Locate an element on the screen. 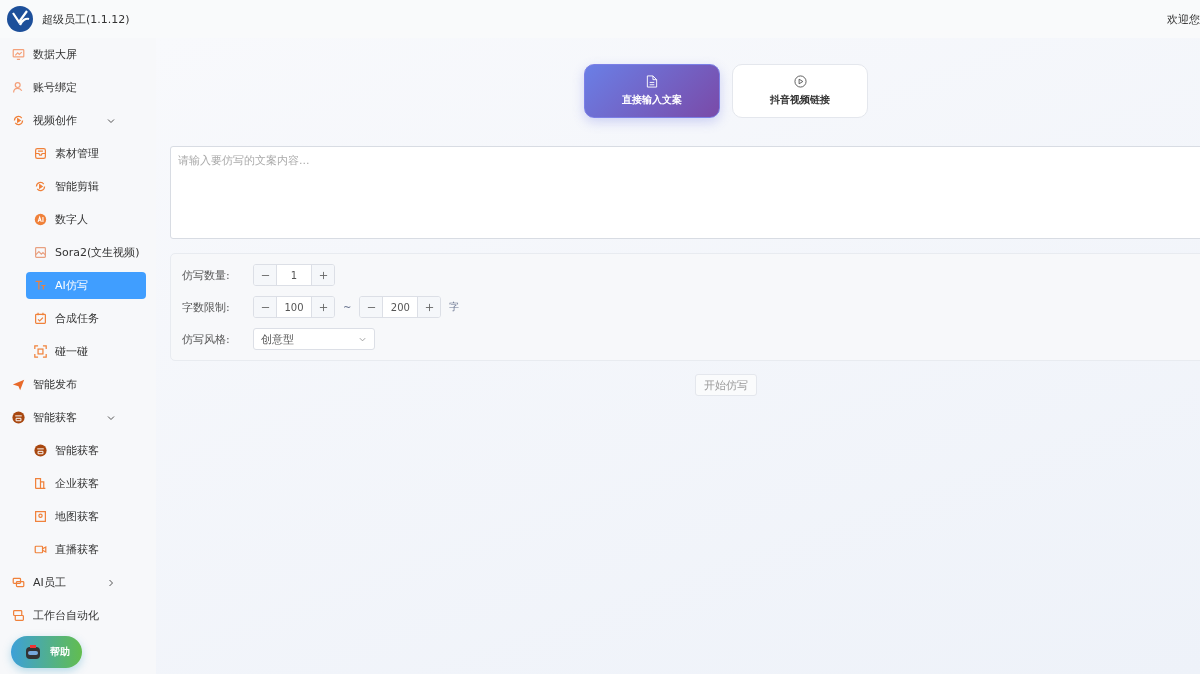  menu-item: 素材管理 is located at coordinates (86, 153).